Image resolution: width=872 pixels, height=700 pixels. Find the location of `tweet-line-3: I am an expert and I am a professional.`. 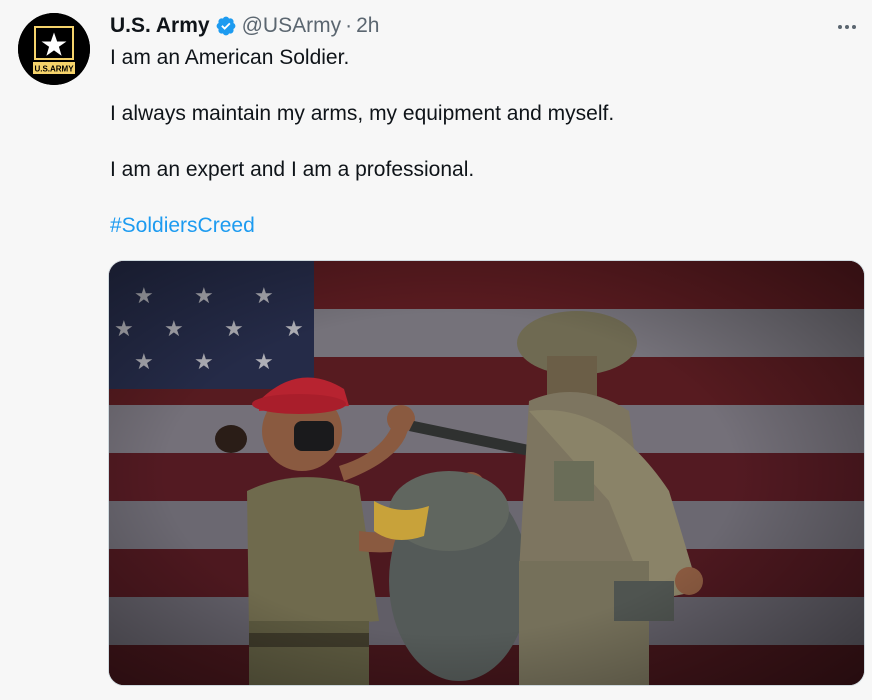

tweet-line-3: I am an expert and I am a professional. is located at coordinates (292, 169).